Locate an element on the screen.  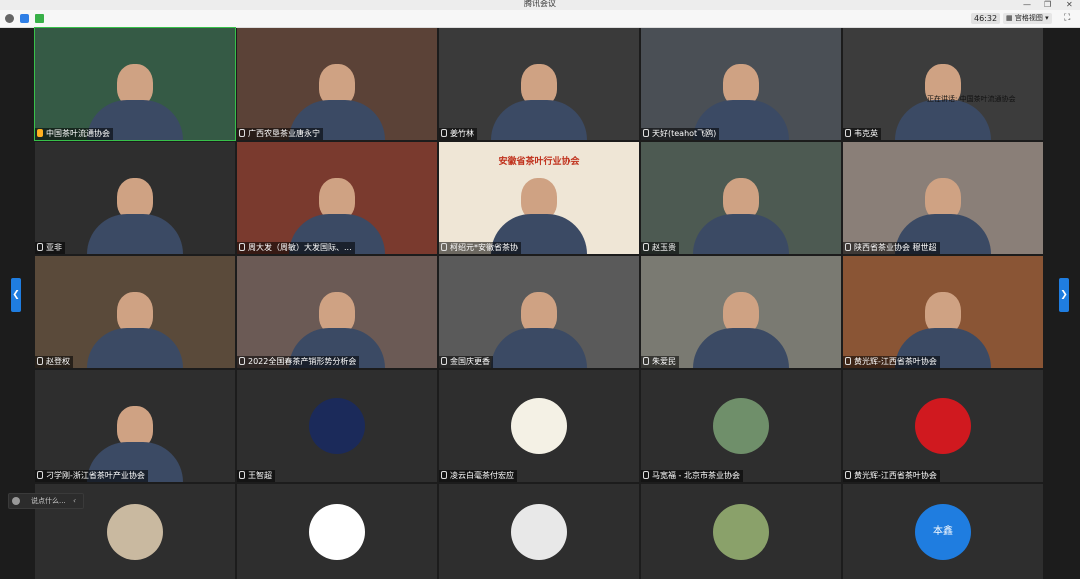
close-icon: ✕ is located at coordinates (1069, 5).